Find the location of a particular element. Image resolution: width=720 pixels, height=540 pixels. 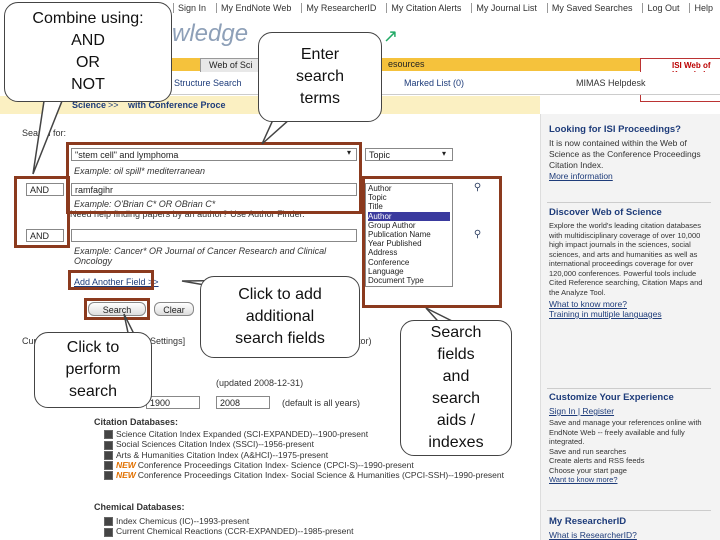

callout-perform-search: Click to perform search is located at coordinates (93, 370).